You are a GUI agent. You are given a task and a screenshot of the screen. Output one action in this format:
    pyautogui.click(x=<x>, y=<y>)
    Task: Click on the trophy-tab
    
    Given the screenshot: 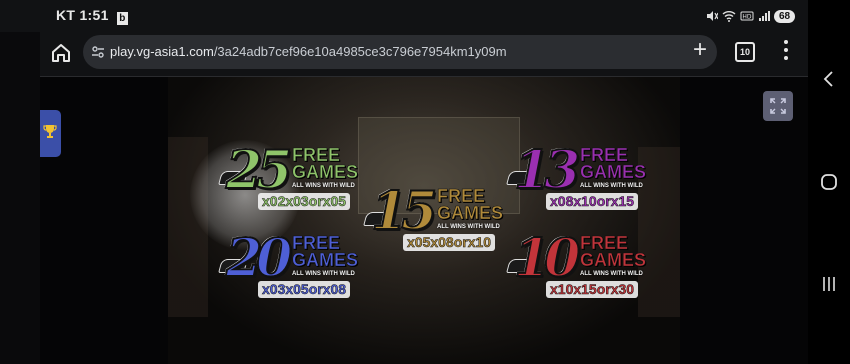 What is the action you would take?
    pyautogui.click(x=50, y=133)
    